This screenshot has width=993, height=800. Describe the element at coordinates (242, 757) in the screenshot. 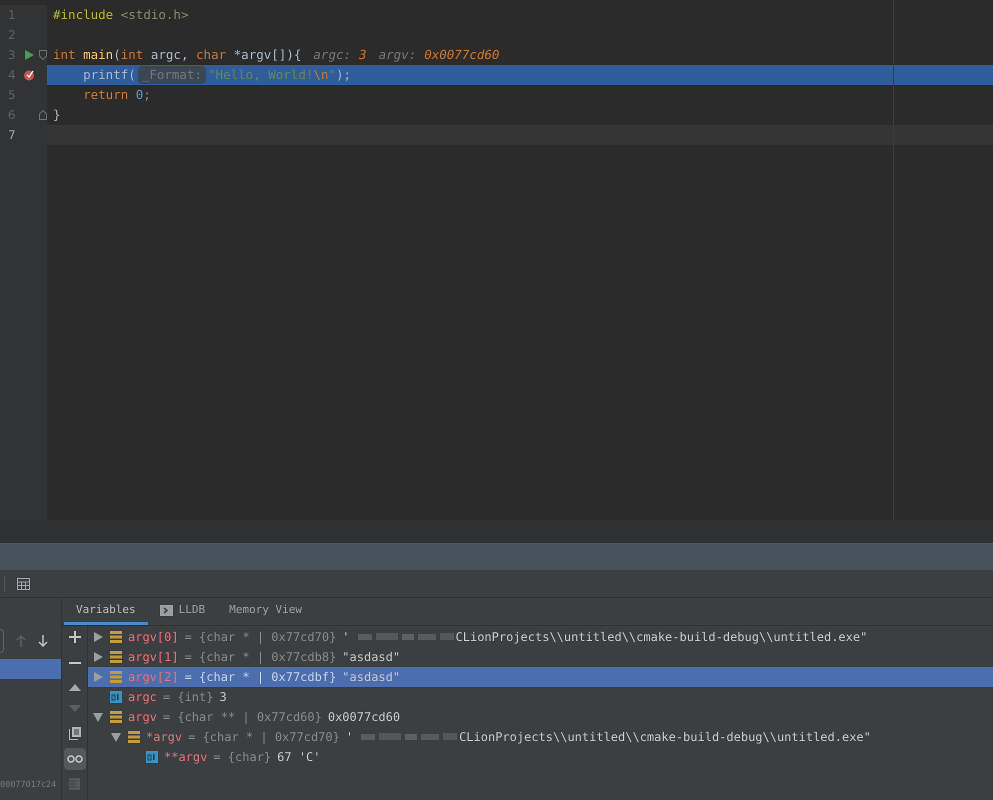

I see `variable-type: = {char}` at that location.